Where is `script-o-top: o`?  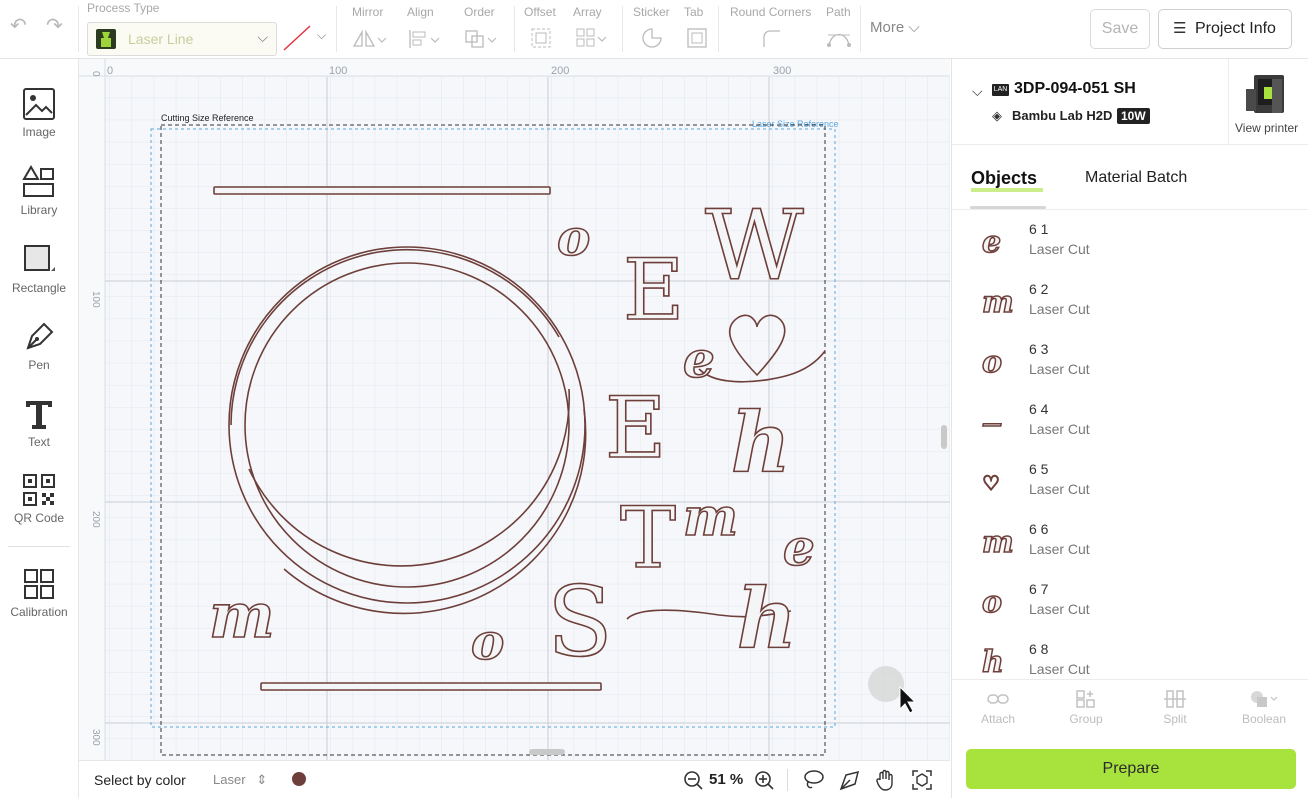 script-o-top: o is located at coordinates (573, 237).